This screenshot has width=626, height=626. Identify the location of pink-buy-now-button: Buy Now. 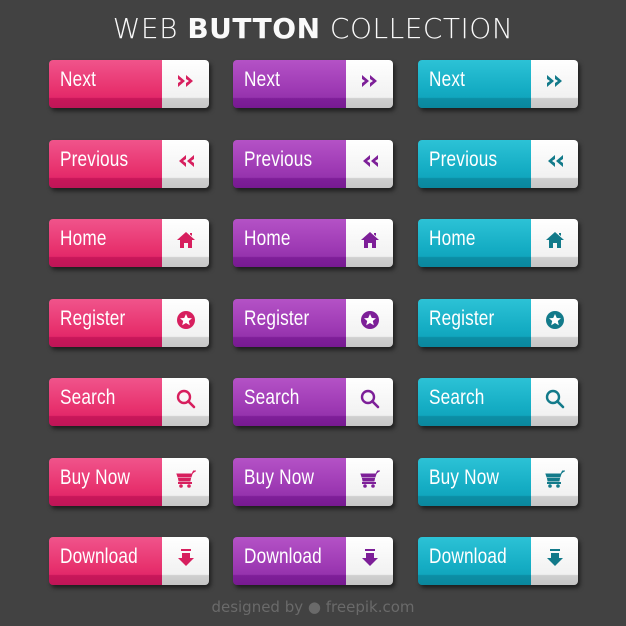
(129, 482).